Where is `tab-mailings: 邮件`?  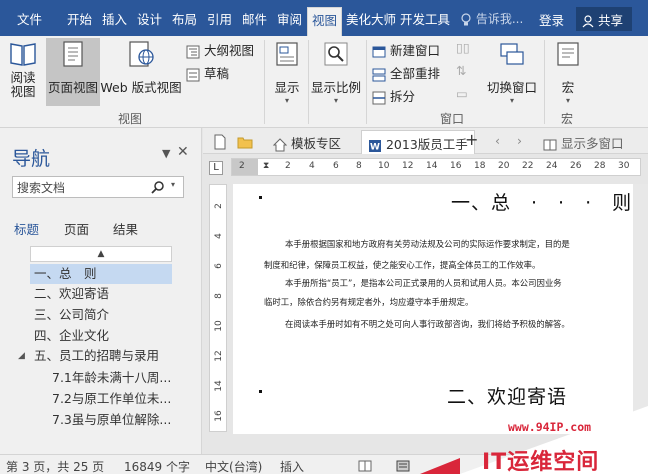
tab-mailings: 邮件 is located at coordinates (254, 18).